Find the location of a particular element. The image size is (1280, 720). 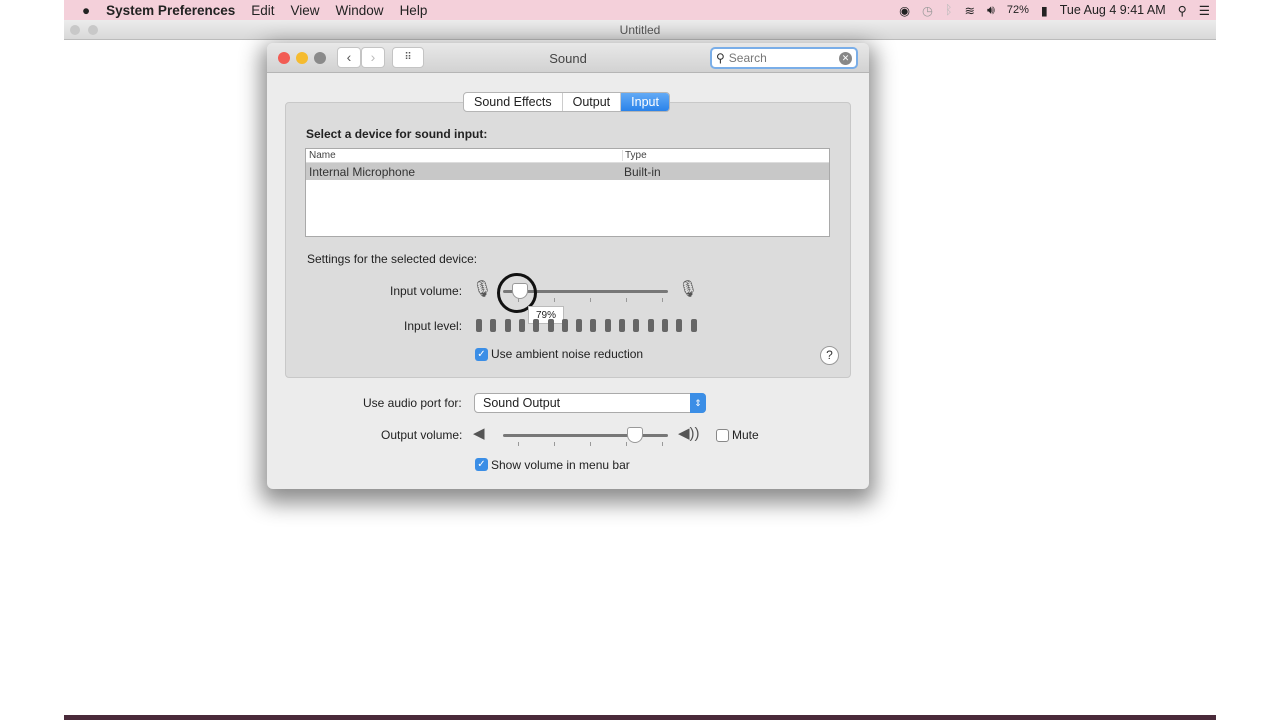

spotlight-icon: ⚲ is located at coordinates (1182, 10).